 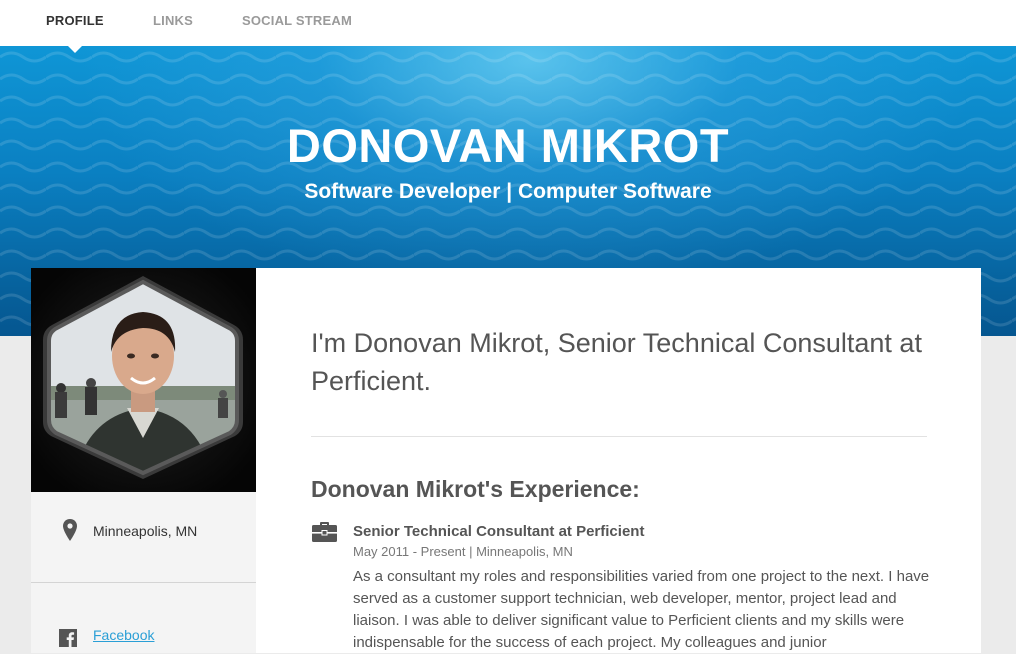 I want to click on profile-sidebar: Minneapolis, MN Facebook, so click(x=143, y=460).